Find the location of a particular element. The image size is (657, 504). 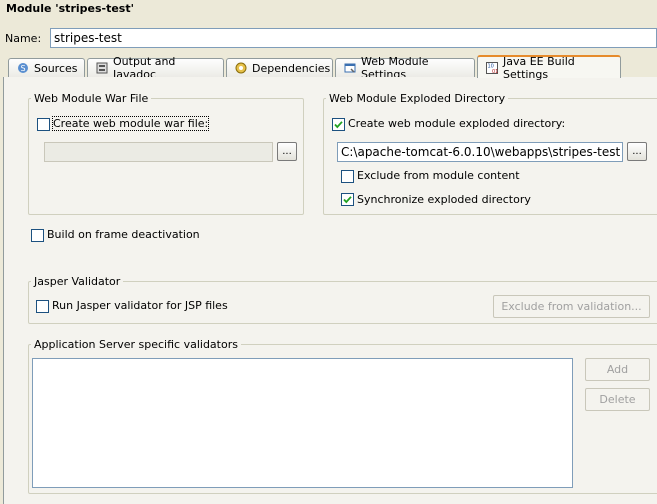

synchronize-exploded-checkbox is located at coordinates (347, 199).